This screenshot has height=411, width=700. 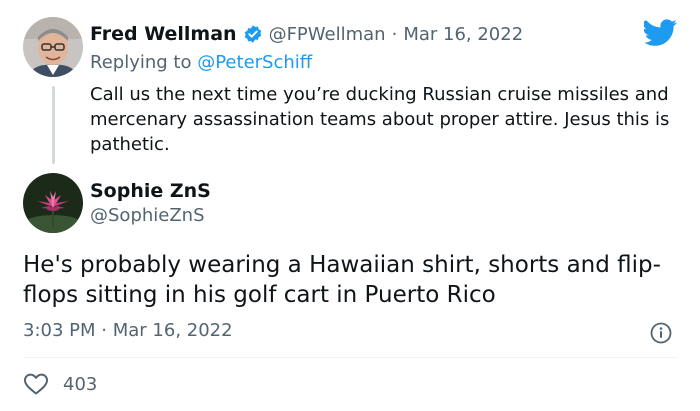 What do you see at coordinates (150, 191) in the screenshot?
I see `display-name: Sophie ZnS` at bounding box center [150, 191].